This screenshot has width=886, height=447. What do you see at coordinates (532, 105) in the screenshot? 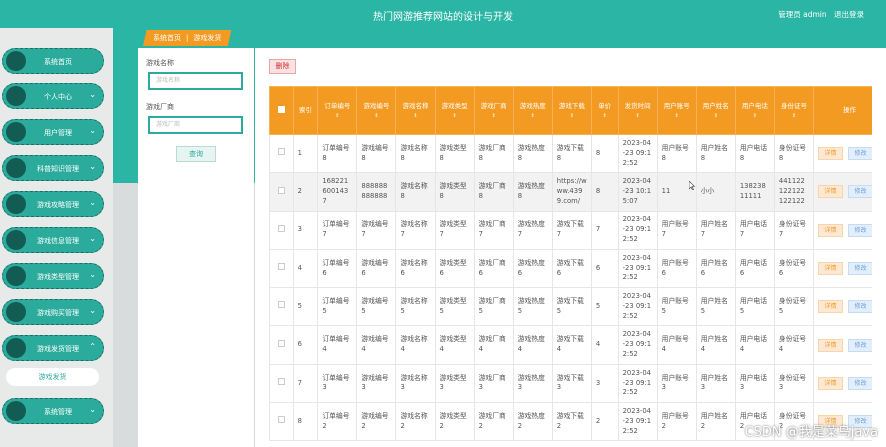
I see `column-header-label: 游戏热度` at bounding box center [532, 105].